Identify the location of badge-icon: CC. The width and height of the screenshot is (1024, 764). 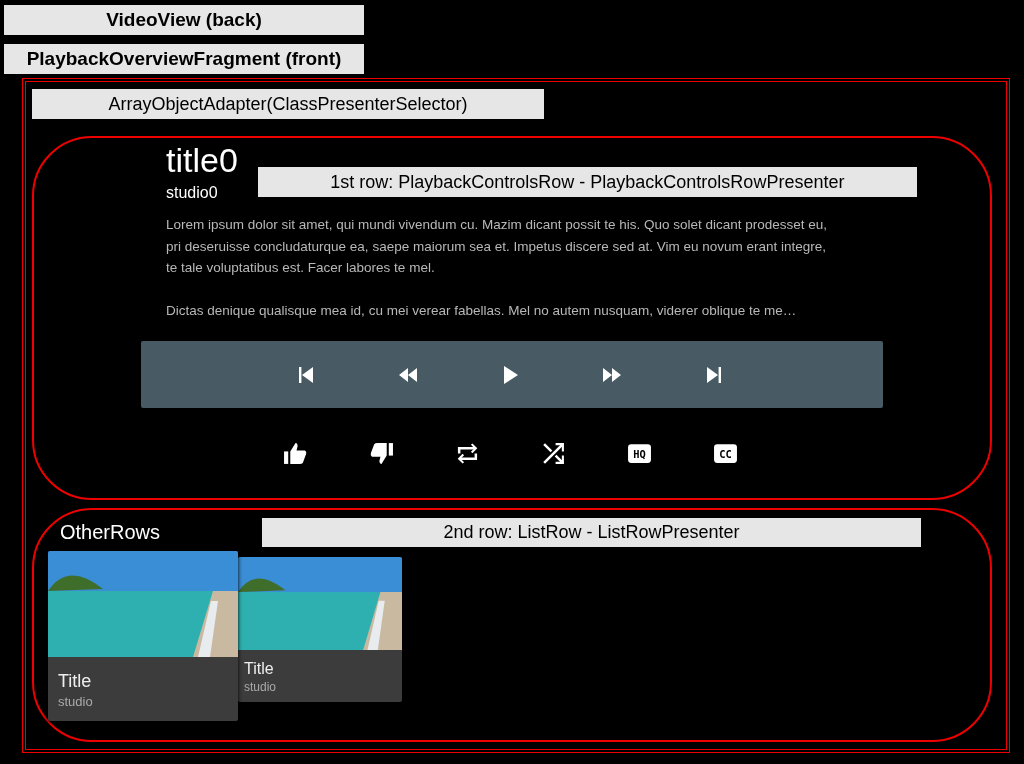
(725, 453).